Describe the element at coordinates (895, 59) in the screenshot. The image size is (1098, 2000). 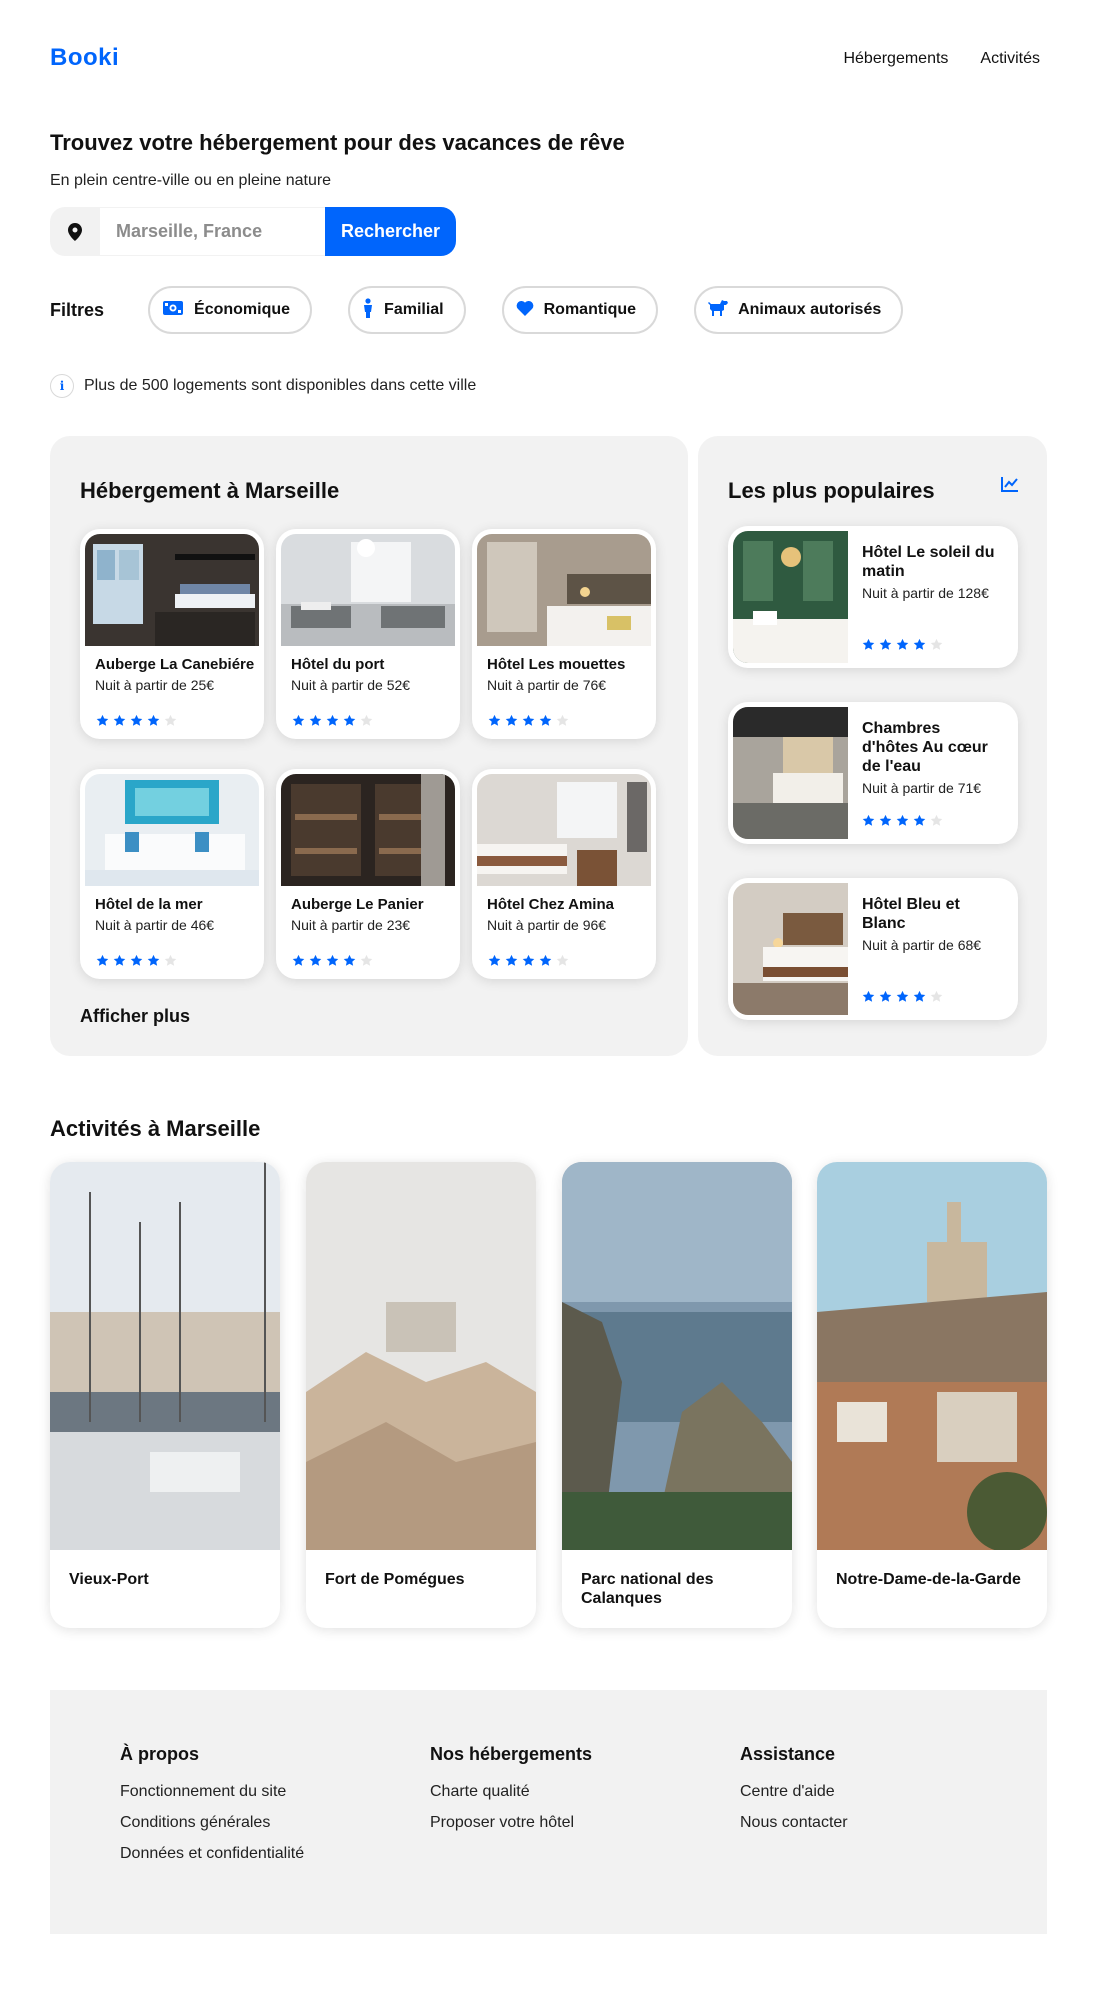
I see `nav-link-hebergements: Hébergements` at that location.